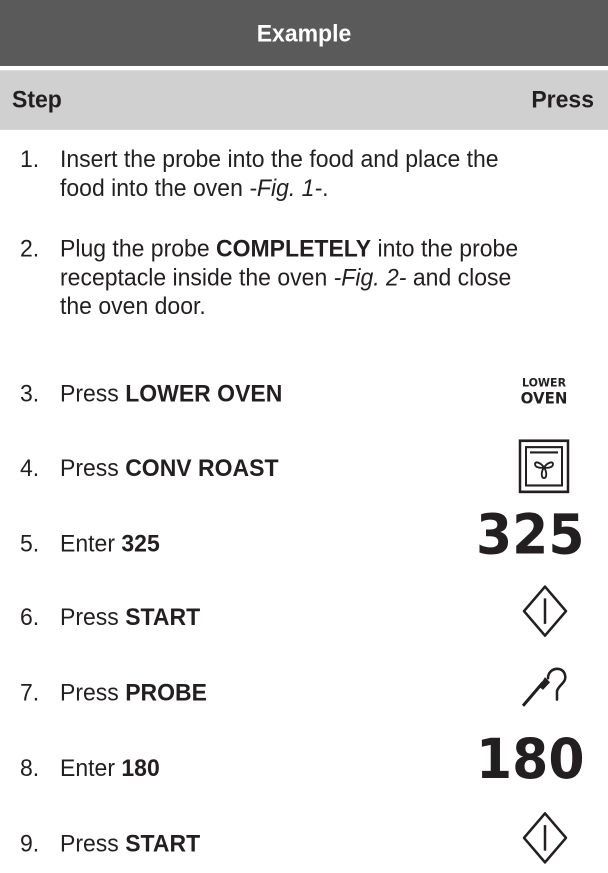  What do you see at coordinates (30, 843) in the screenshot?
I see `step-number: 9.` at bounding box center [30, 843].